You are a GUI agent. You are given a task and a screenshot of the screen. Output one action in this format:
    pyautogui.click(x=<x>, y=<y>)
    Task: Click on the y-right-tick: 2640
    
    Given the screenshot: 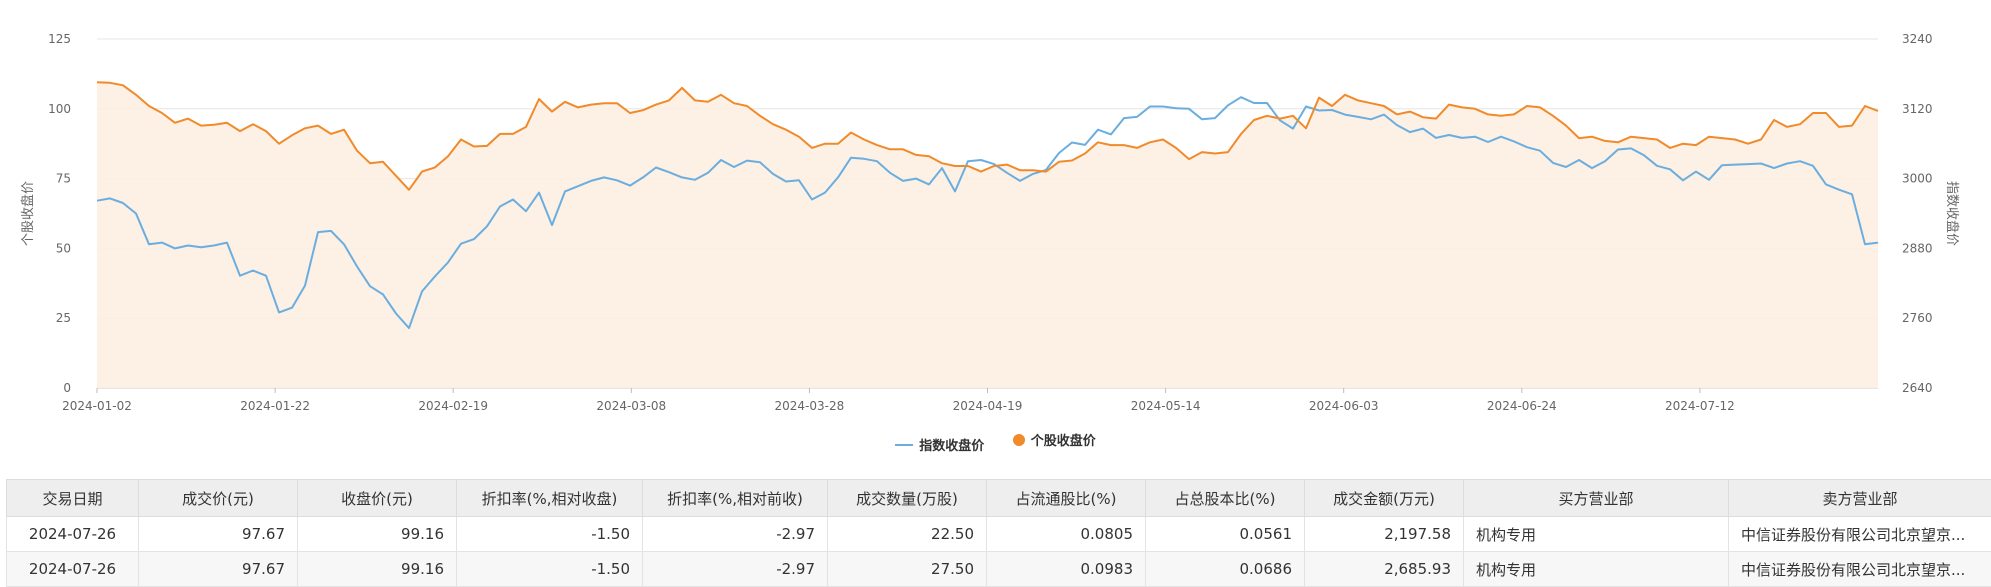 What is the action you would take?
    pyautogui.click(x=1917, y=388)
    